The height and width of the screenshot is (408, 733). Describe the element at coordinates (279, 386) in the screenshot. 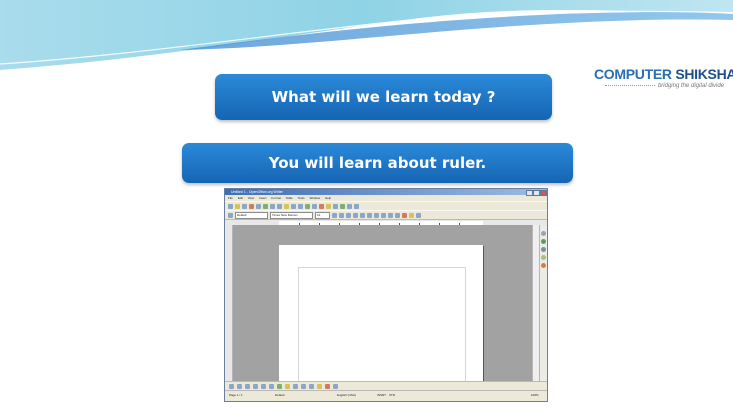

I see `basic-shapes-icon` at that location.